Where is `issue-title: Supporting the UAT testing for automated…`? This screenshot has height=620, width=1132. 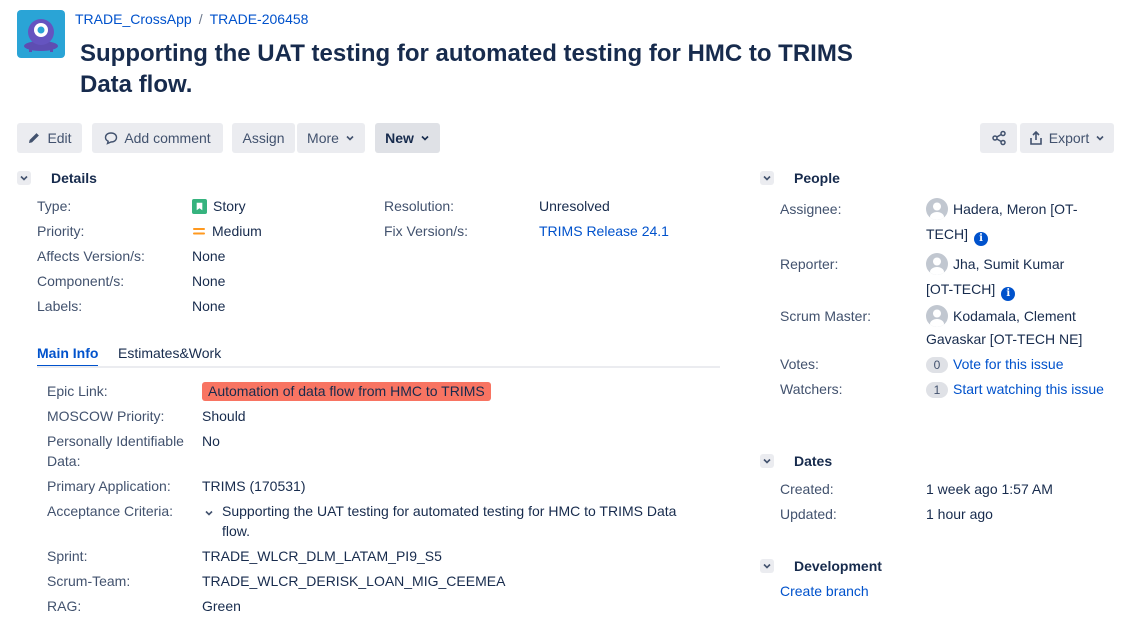
issue-title: Supporting the UAT testing for automated… is located at coordinates (490, 69).